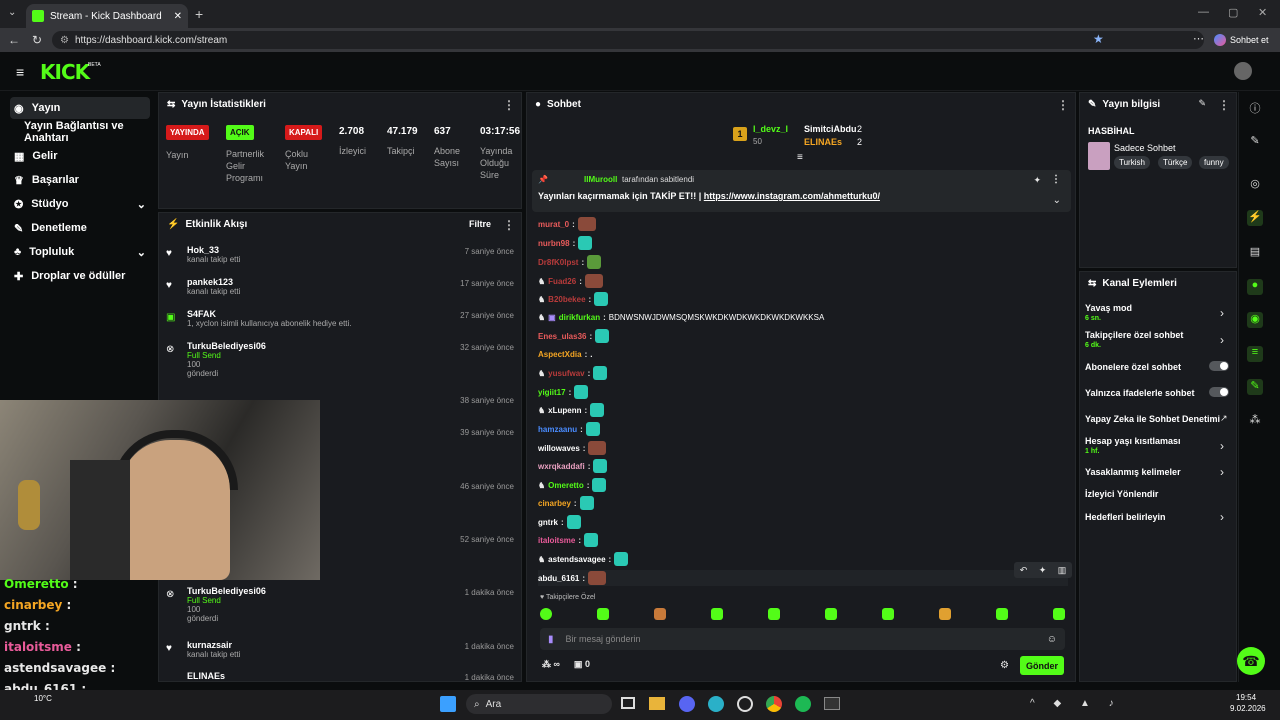 The width and height of the screenshot is (1280, 720). Describe the element at coordinates (107, 16) in the screenshot. I see `browser-tab: Stream - Kick Dashboard ✕` at that location.